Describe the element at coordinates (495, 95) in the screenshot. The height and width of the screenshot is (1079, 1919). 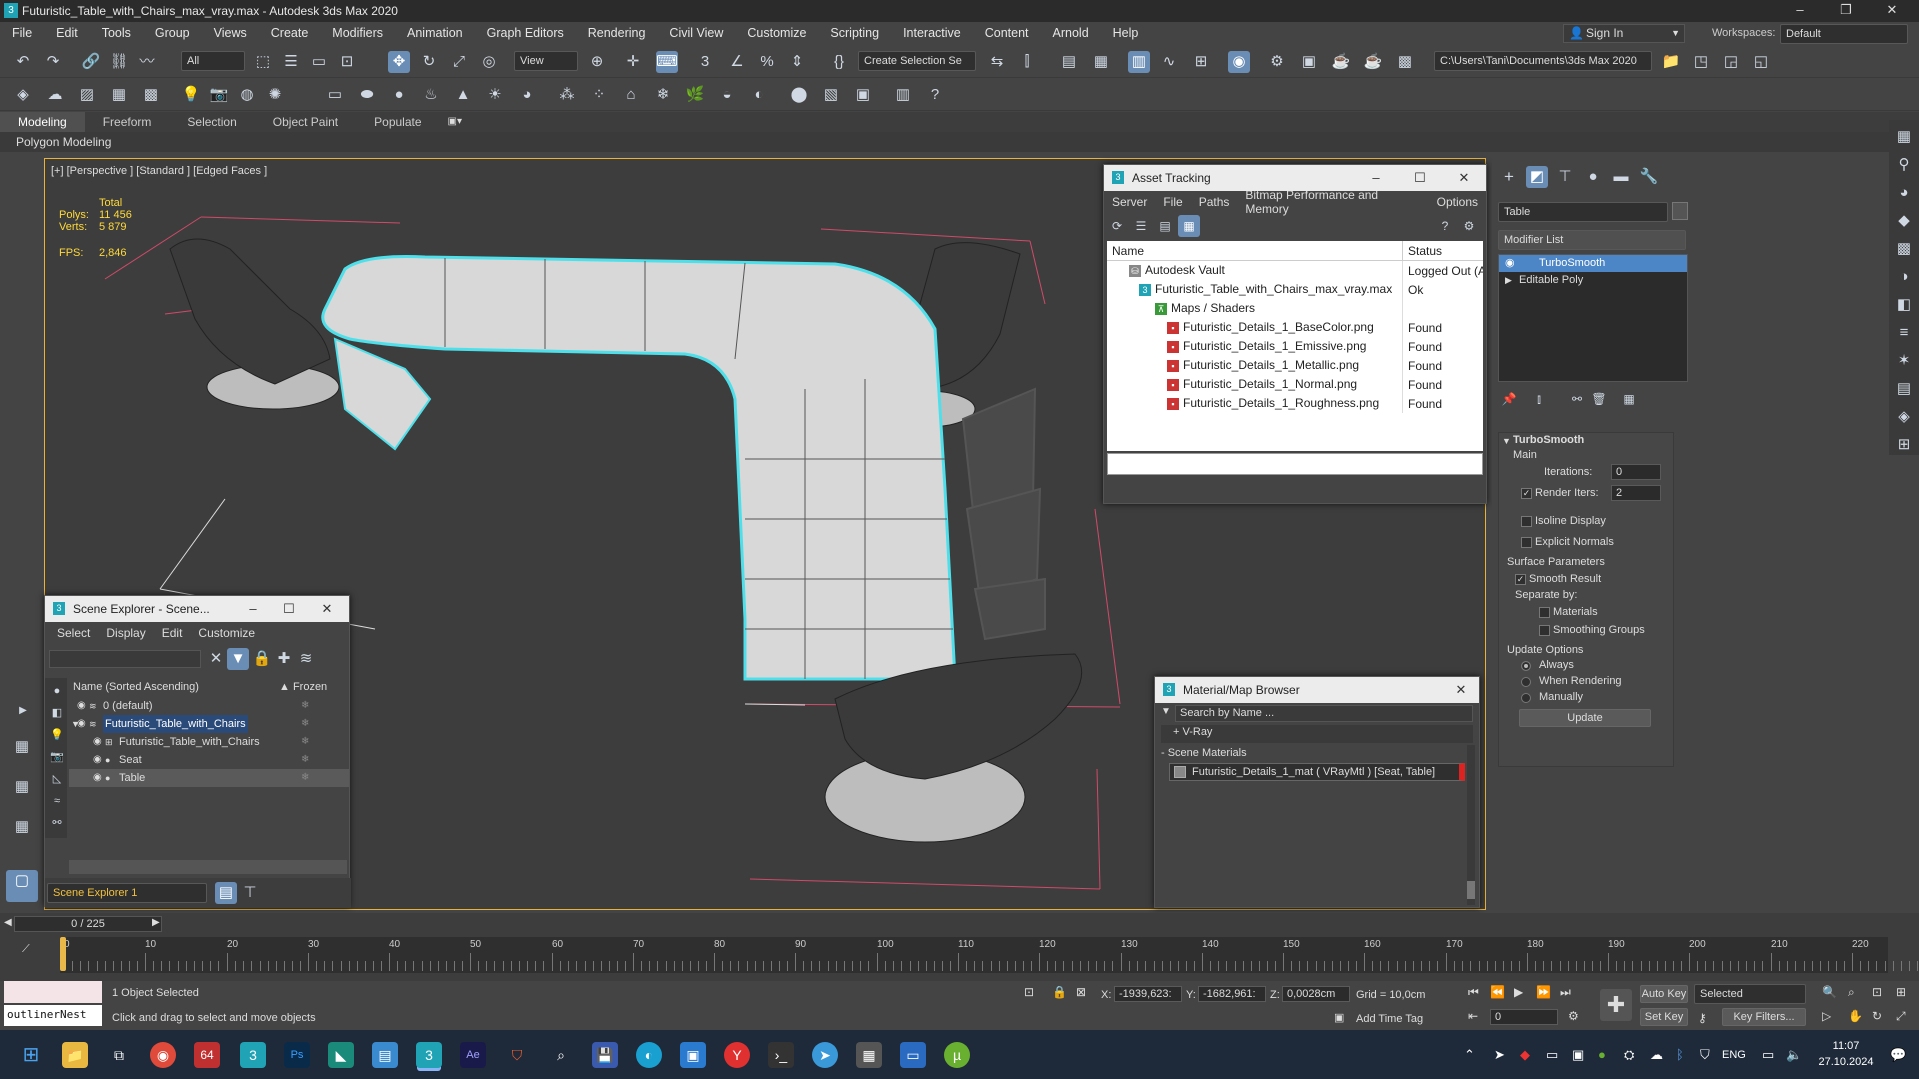
I see `sun-icon: ☀` at that location.